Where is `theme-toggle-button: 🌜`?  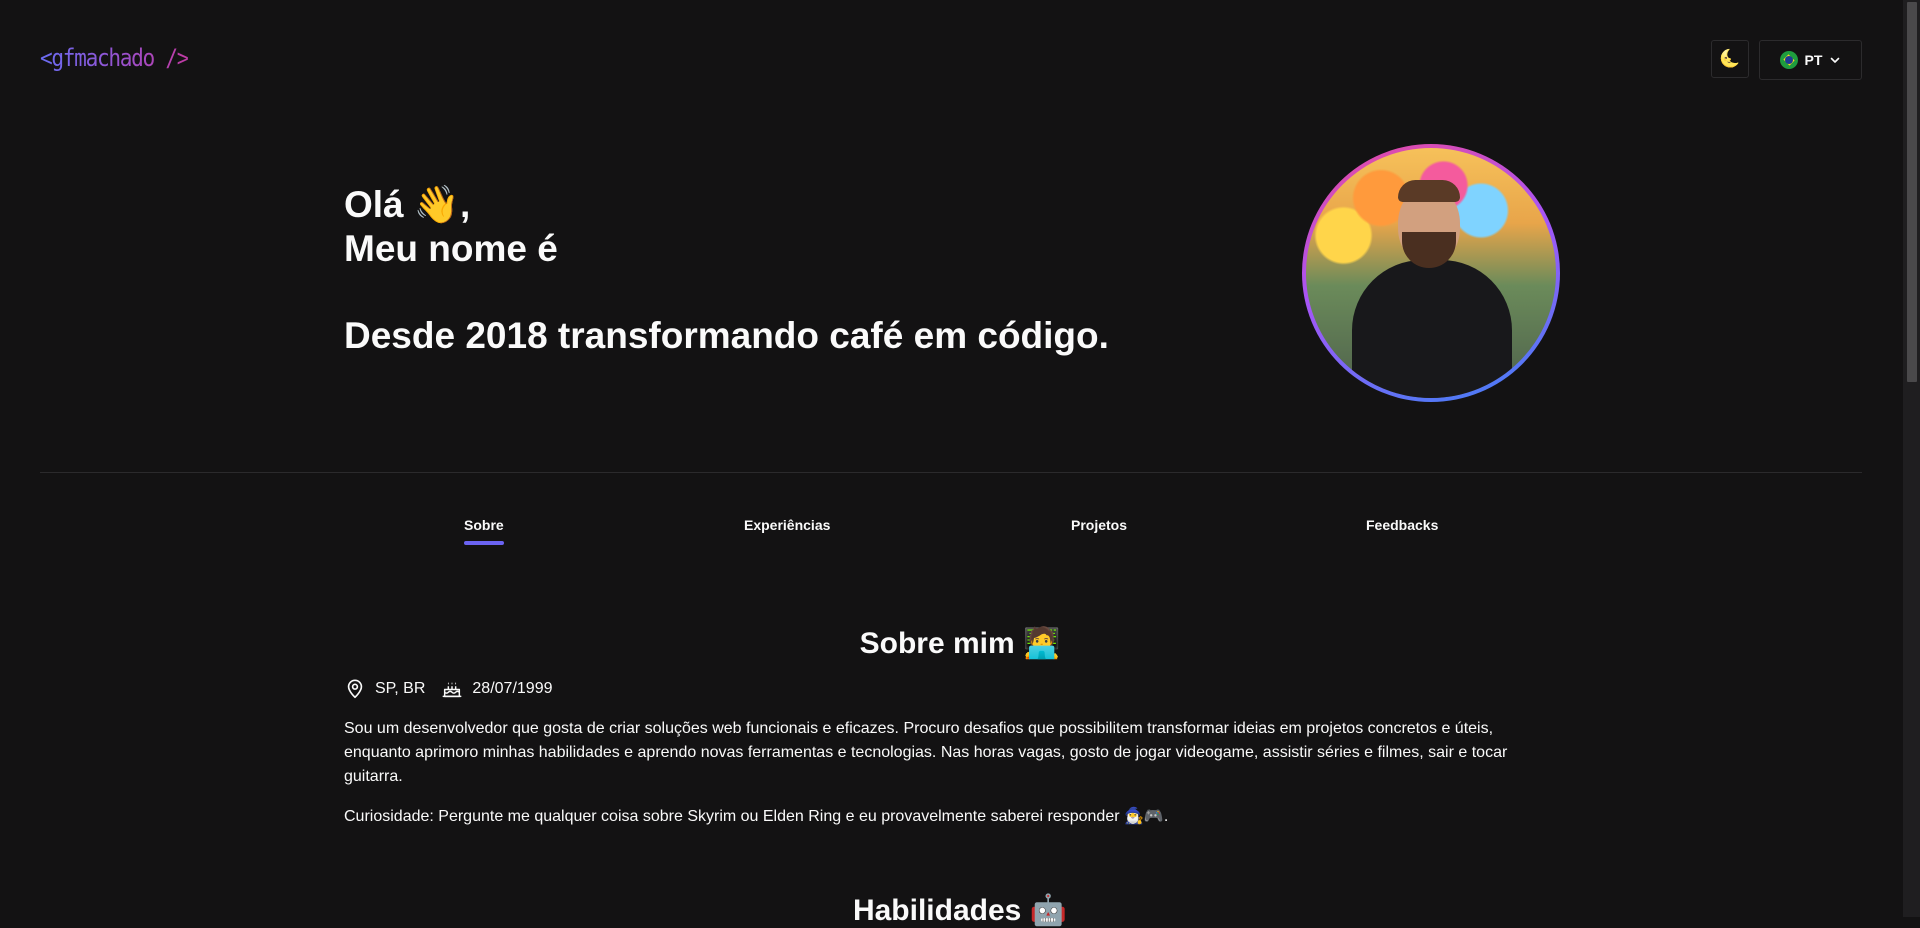 theme-toggle-button: 🌜 is located at coordinates (1730, 59).